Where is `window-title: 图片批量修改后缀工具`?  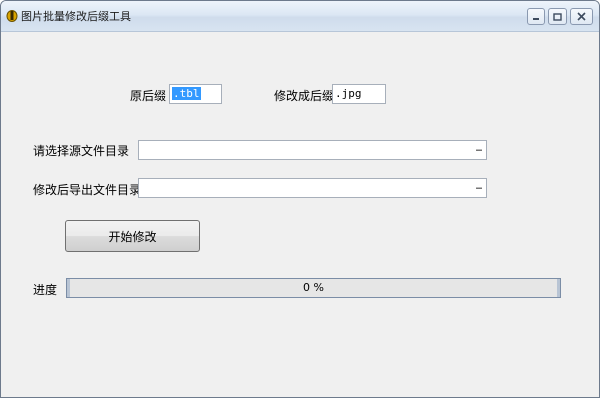
window-title: 图片批量修改后缀工具 is located at coordinates (76, 16).